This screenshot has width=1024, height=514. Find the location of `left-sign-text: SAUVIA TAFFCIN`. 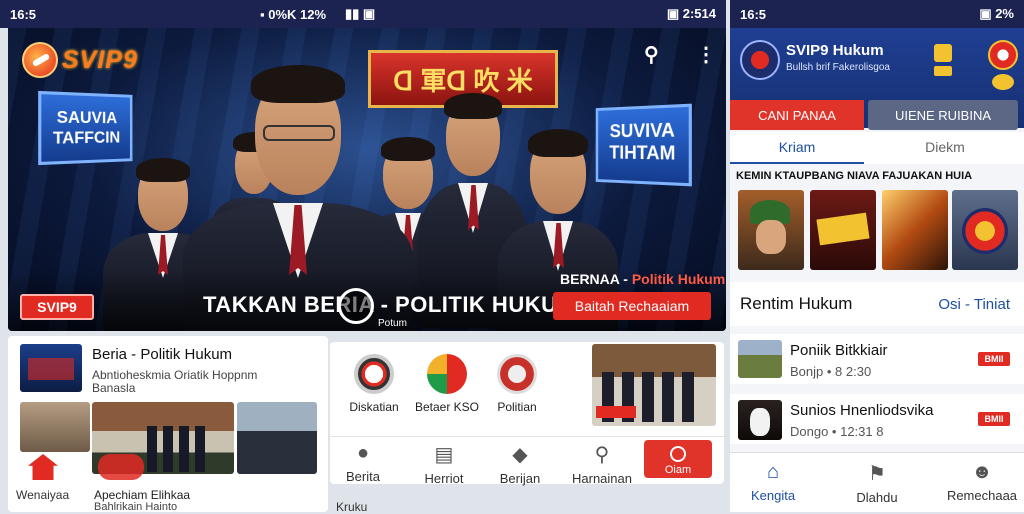

left-sign-text: SAUVIA TAFFCIN is located at coordinates (86, 127).